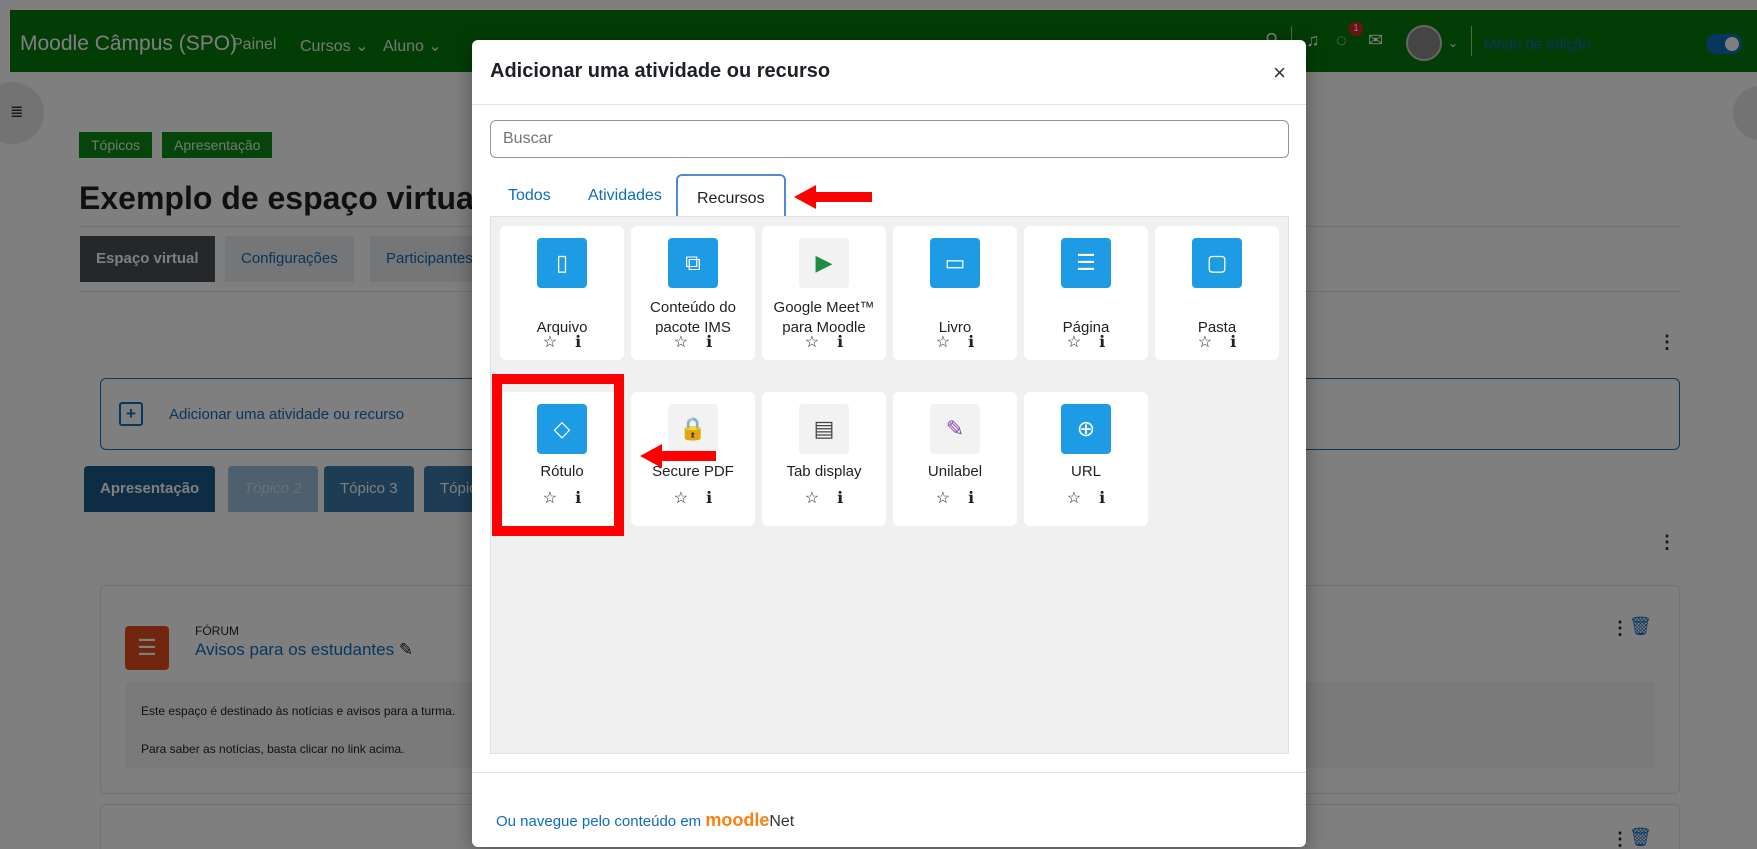  What do you see at coordinates (824, 471) in the screenshot?
I see `tile-label: Tab display` at bounding box center [824, 471].